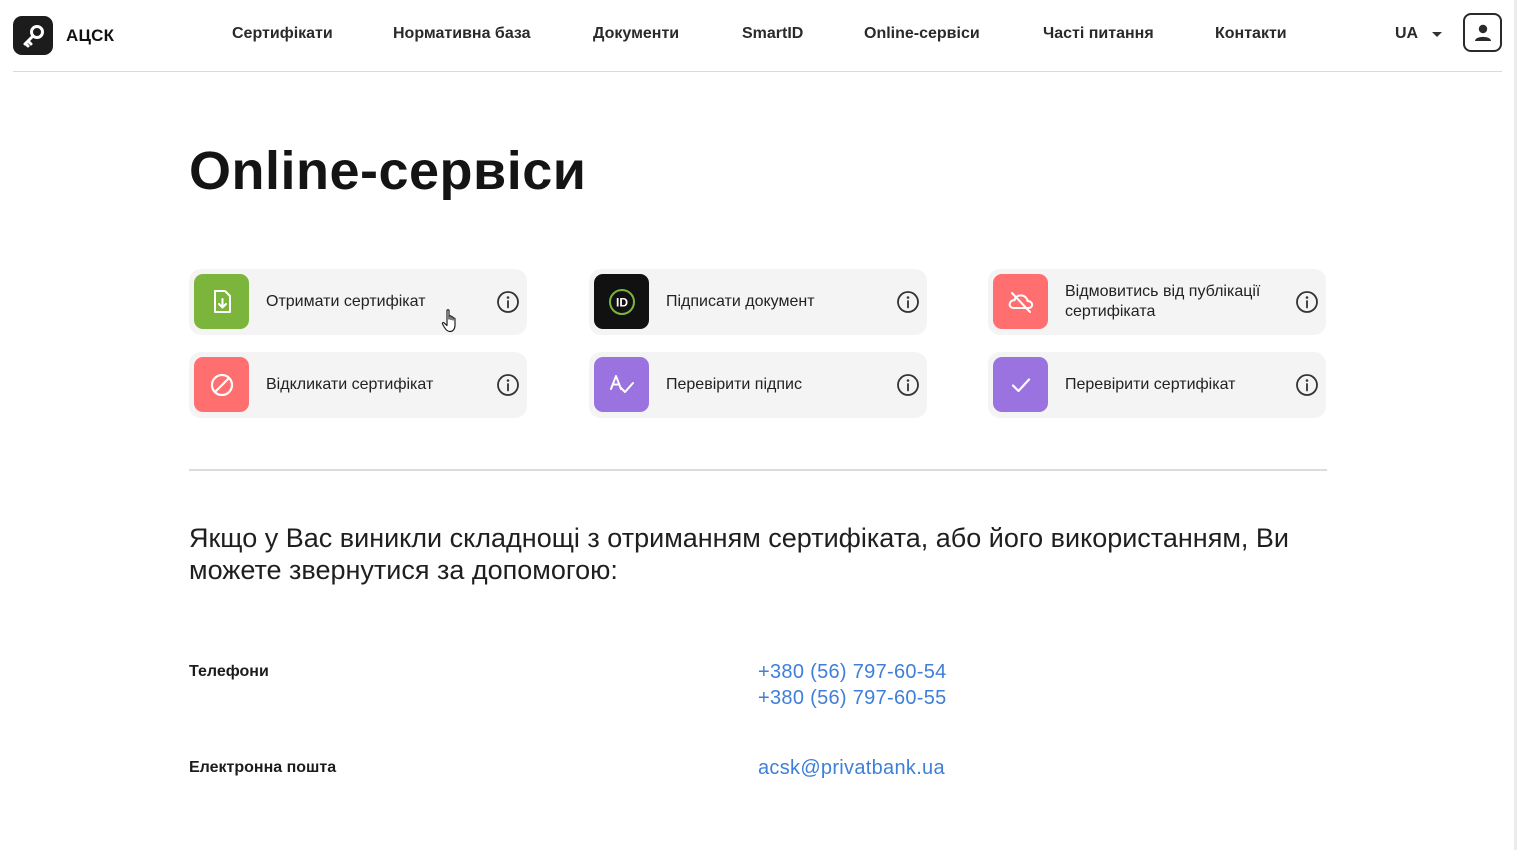  Describe the element at coordinates (229, 671) in the screenshot. I see `phones-label: Телефони` at that location.